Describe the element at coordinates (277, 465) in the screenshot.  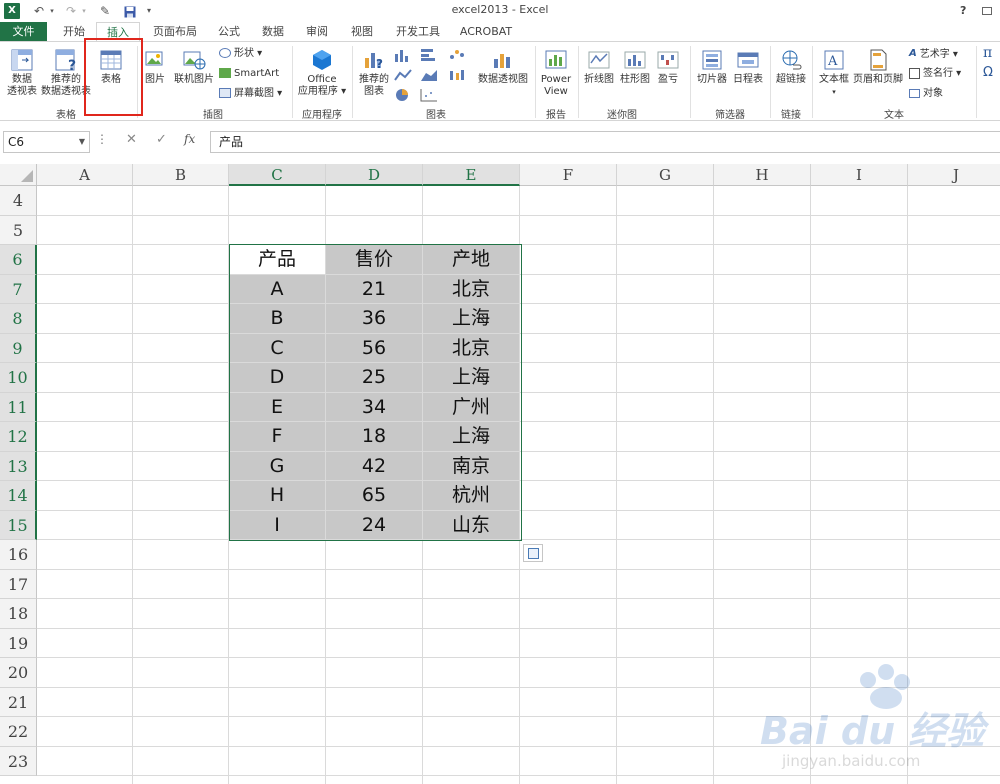
I see `cell-c13: G` at that location.